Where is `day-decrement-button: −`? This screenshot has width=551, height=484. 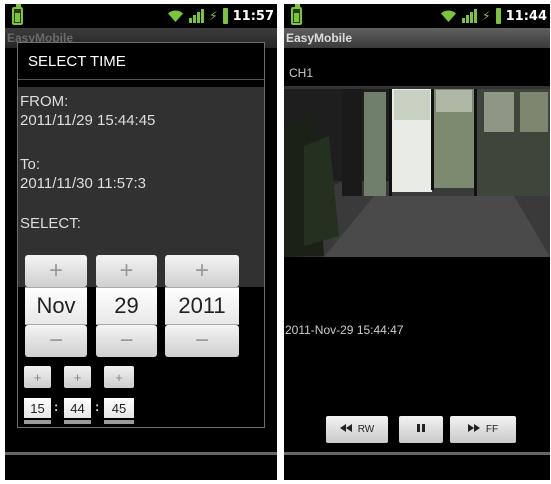
day-decrement-button: − is located at coordinates (126, 341).